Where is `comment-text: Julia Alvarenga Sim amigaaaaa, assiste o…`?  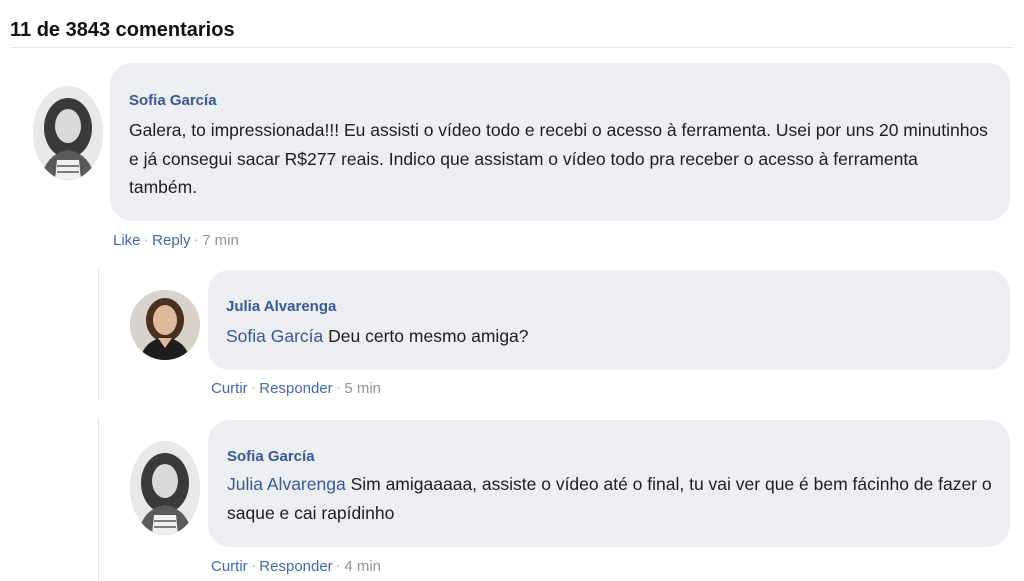
comment-text: Julia Alvarenga Sim amigaaaaa, assiste o… is located at coordinates (609, 498).